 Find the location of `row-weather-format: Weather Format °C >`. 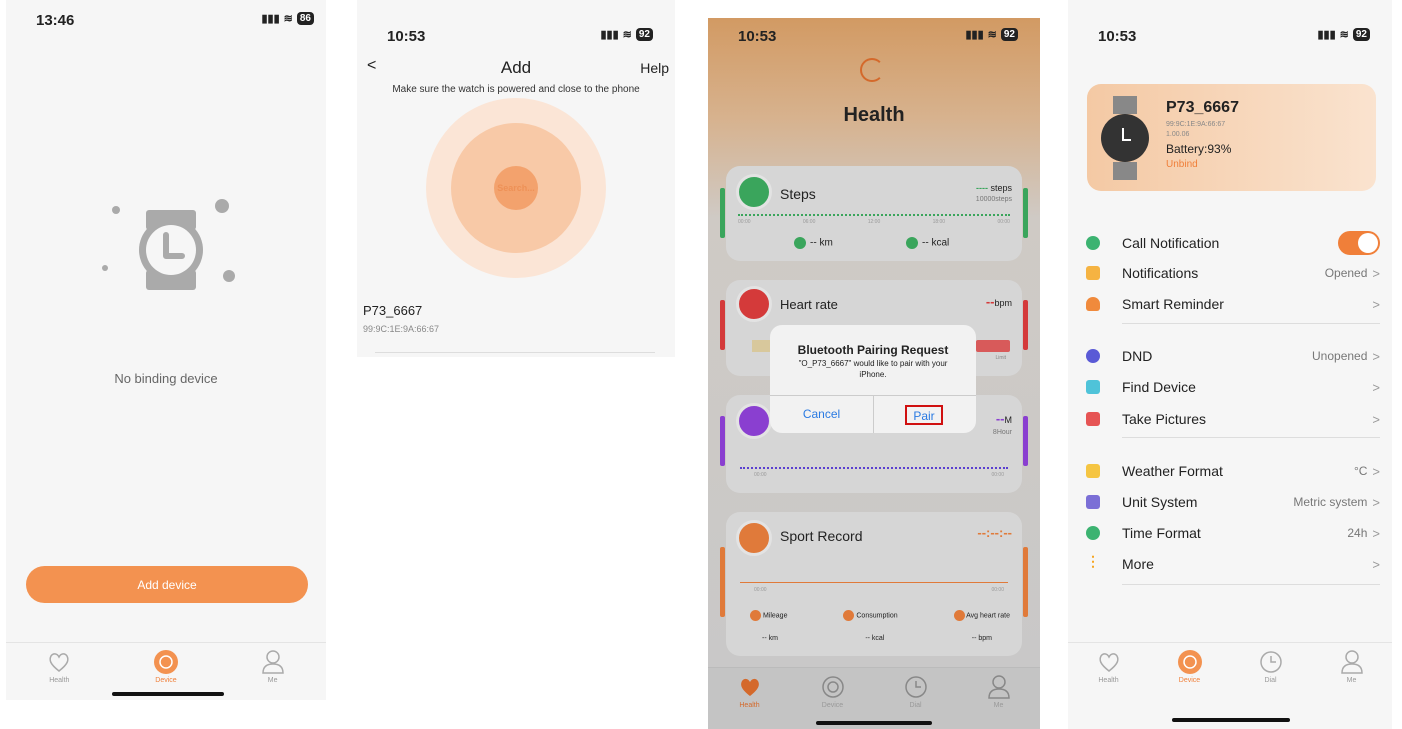

row-weather-format: Weather Format °C > is located at coordinates (1233, 471).